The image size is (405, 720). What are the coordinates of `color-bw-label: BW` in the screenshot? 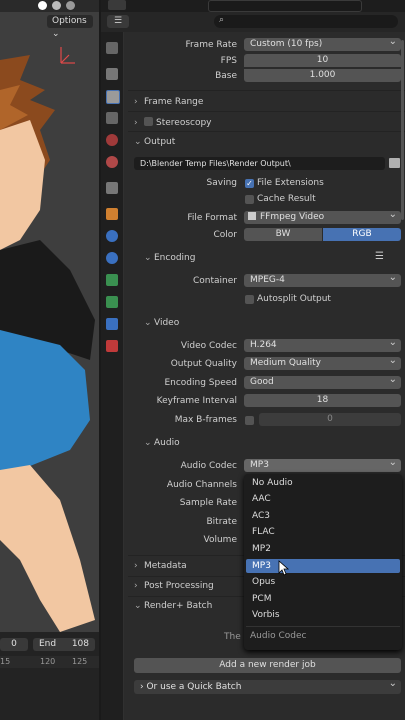 It's located at (283, 234).